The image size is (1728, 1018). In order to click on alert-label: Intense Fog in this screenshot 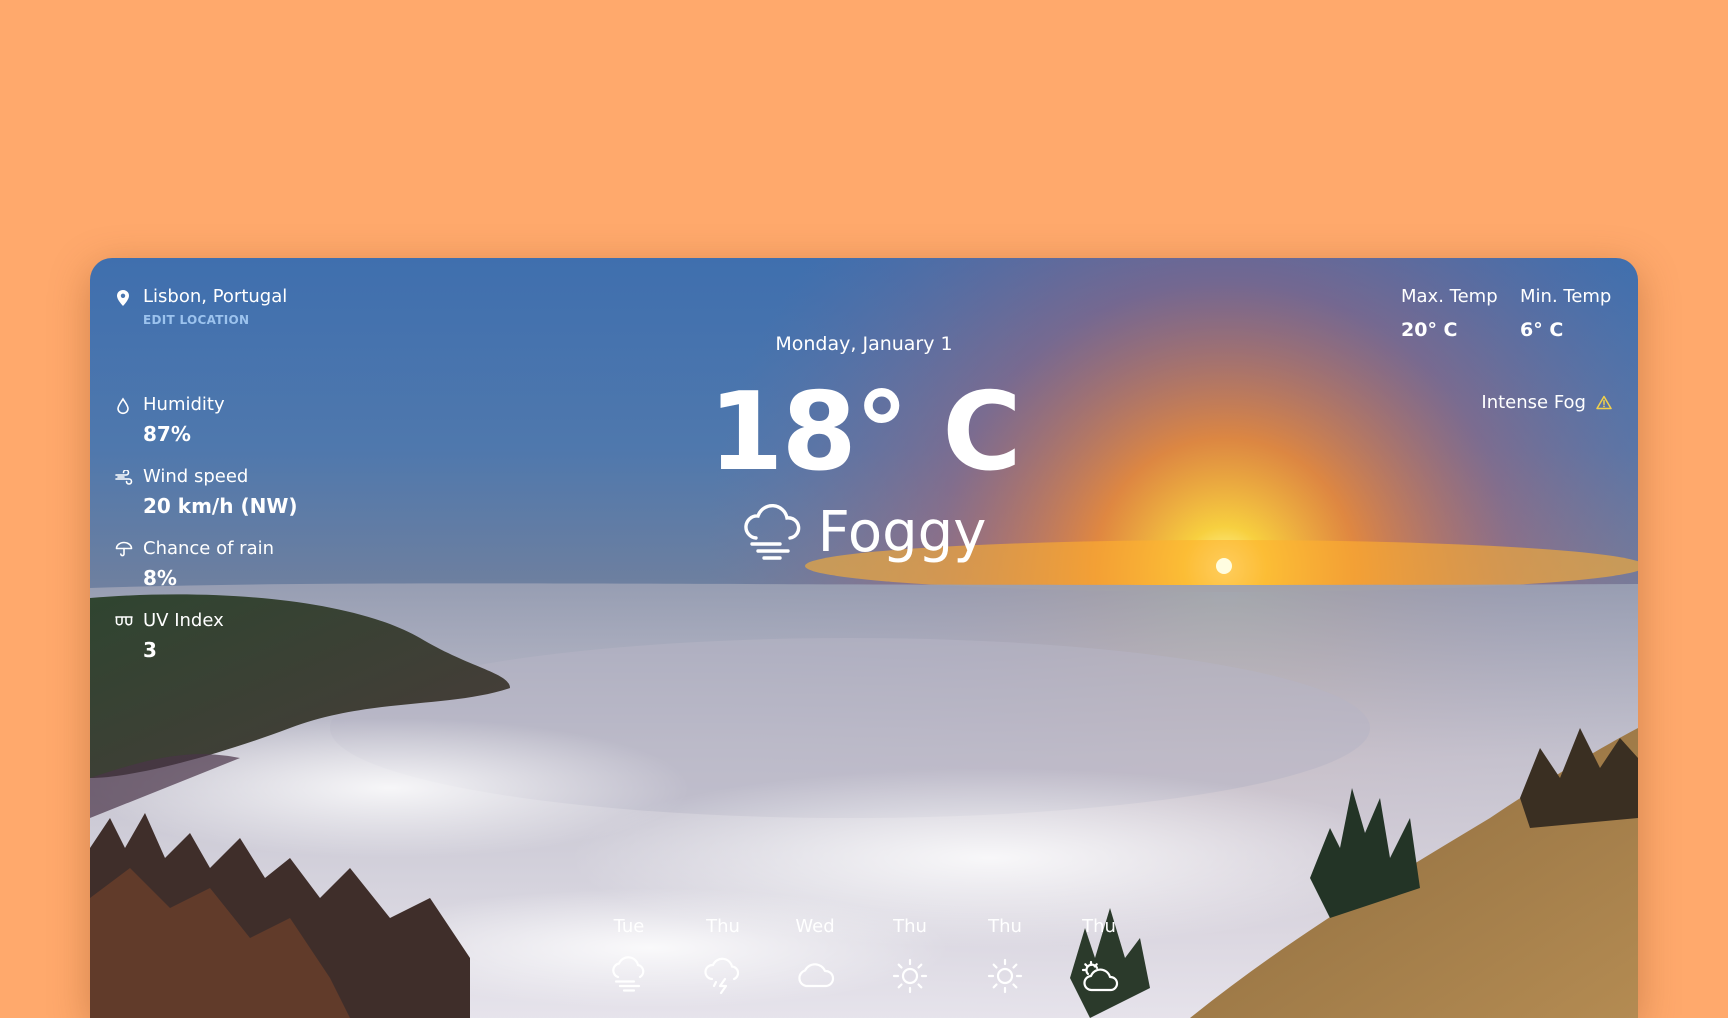, I will do `click(1533, 402)`.